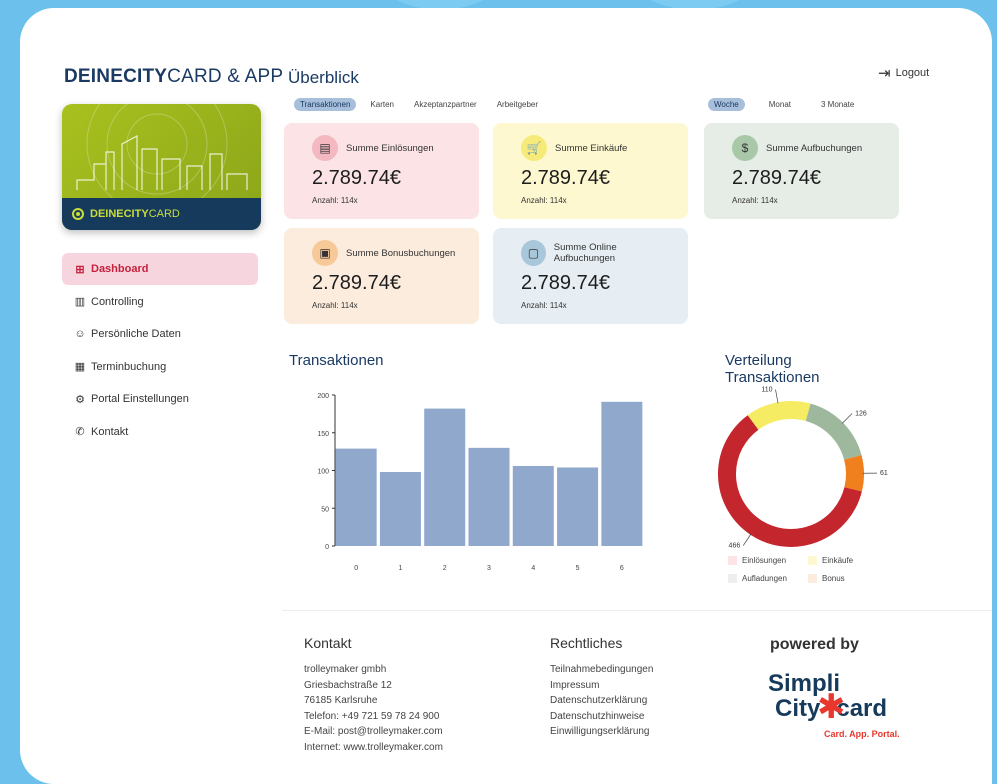 The image size is (997, 784). What do you see at coordinates (160, 432) in the screenshot?
I see `sidebar-item-kontakt: ✆ Kontakt` at bounding box center [160, 432].